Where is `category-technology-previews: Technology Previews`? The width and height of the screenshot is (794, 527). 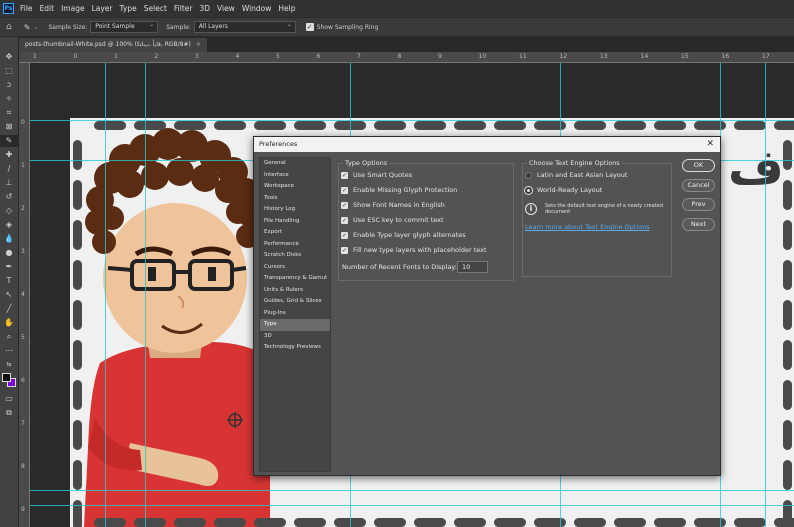 category-technology-previews: Technology Previews is located at coordinates (295, 348).